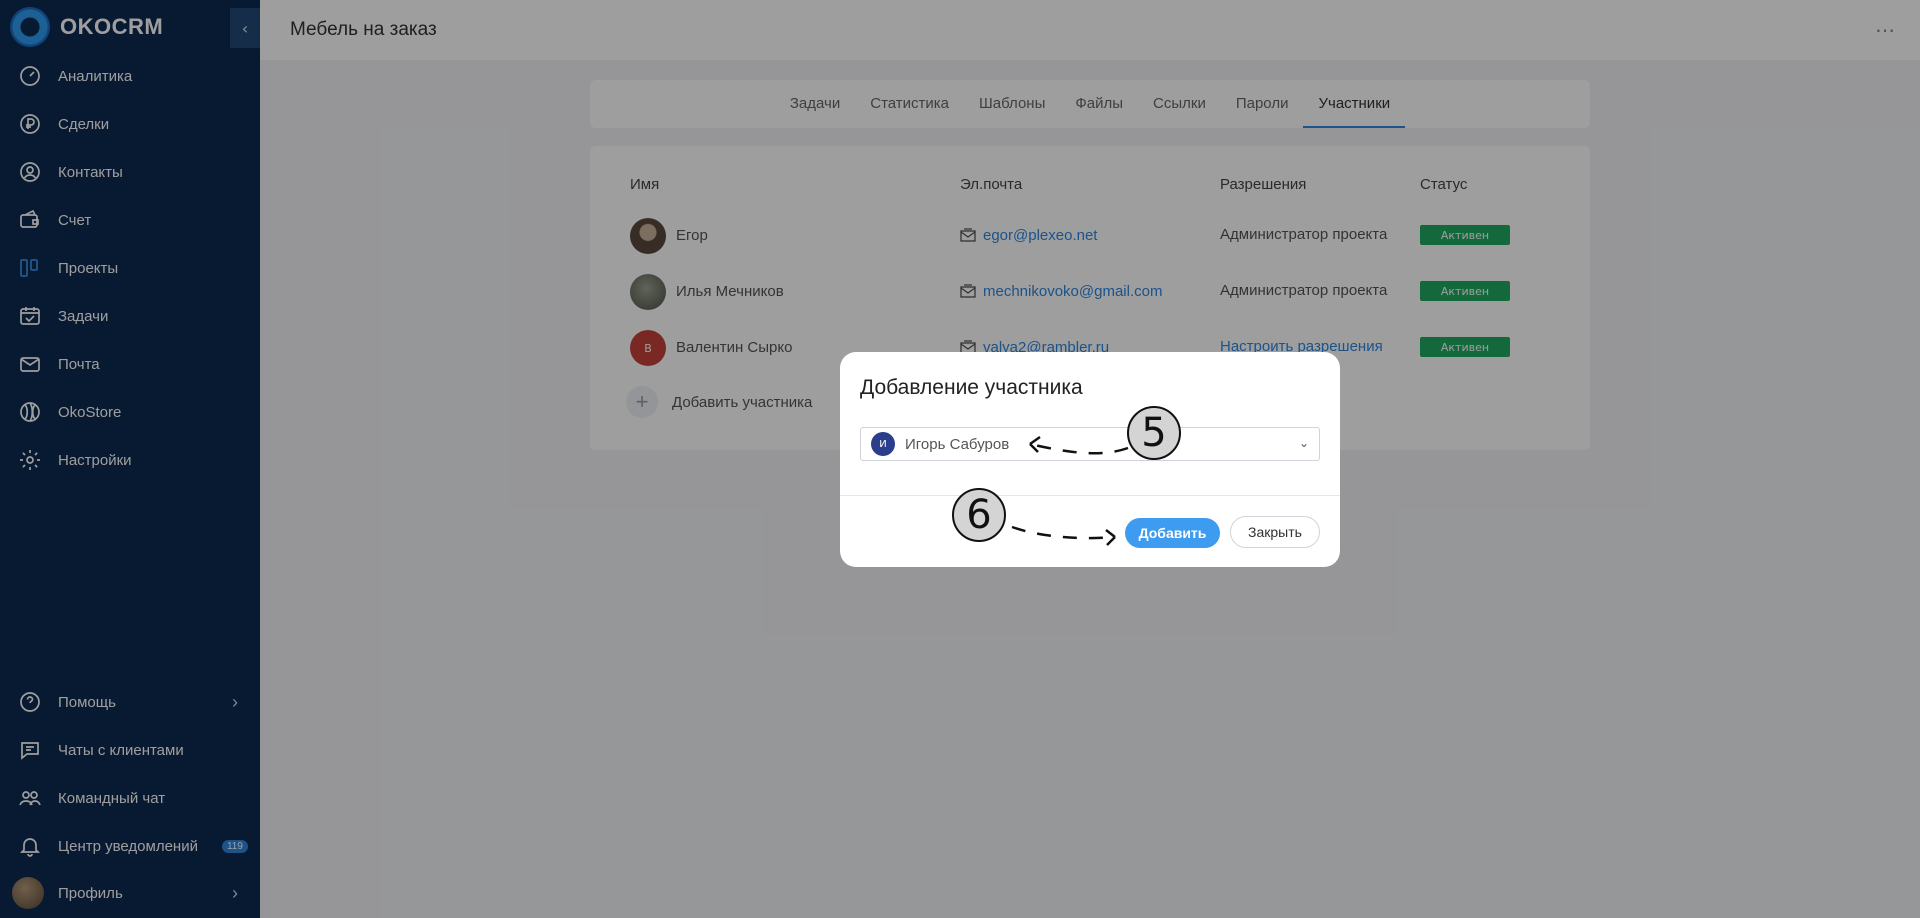 The image size is (1920, 918). Describe the element at coordinates (1154, 433) in the screenshot. I see `step-callout-5: 5` at that location.